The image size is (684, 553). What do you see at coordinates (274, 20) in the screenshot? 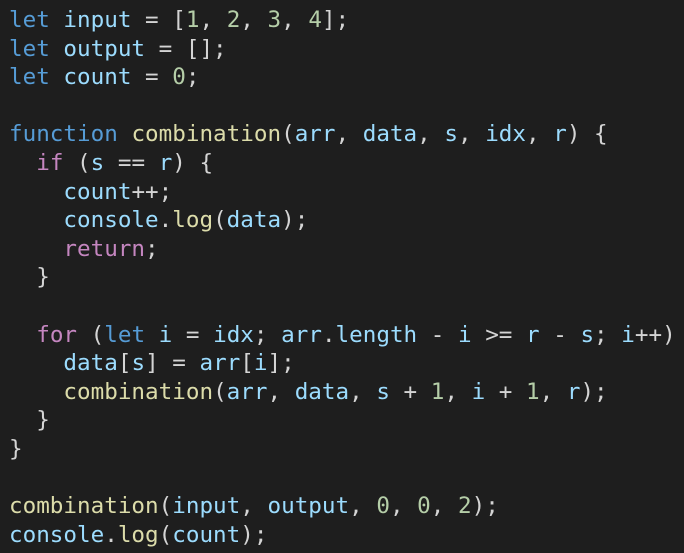
I see `code-token: 3` at bounding box center [274, 20].